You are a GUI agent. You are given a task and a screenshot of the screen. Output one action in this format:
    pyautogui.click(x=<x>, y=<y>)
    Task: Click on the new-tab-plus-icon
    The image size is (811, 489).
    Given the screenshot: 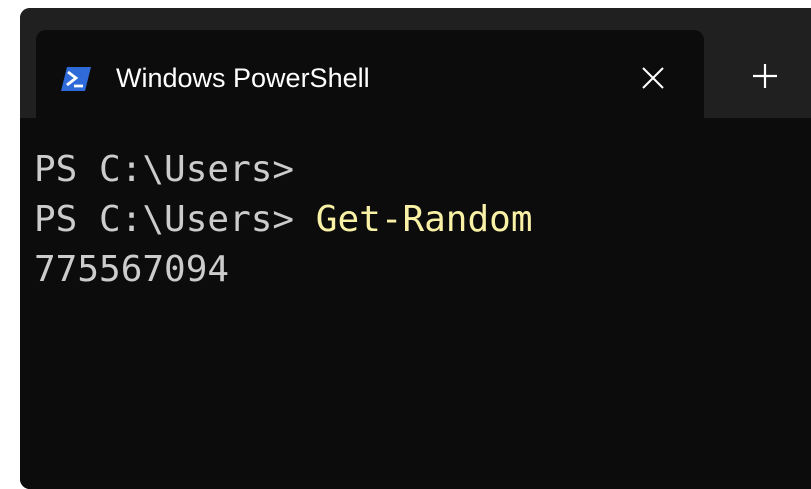 What is the action you would take?
    pyautogui.click(x=765, y=76)
    